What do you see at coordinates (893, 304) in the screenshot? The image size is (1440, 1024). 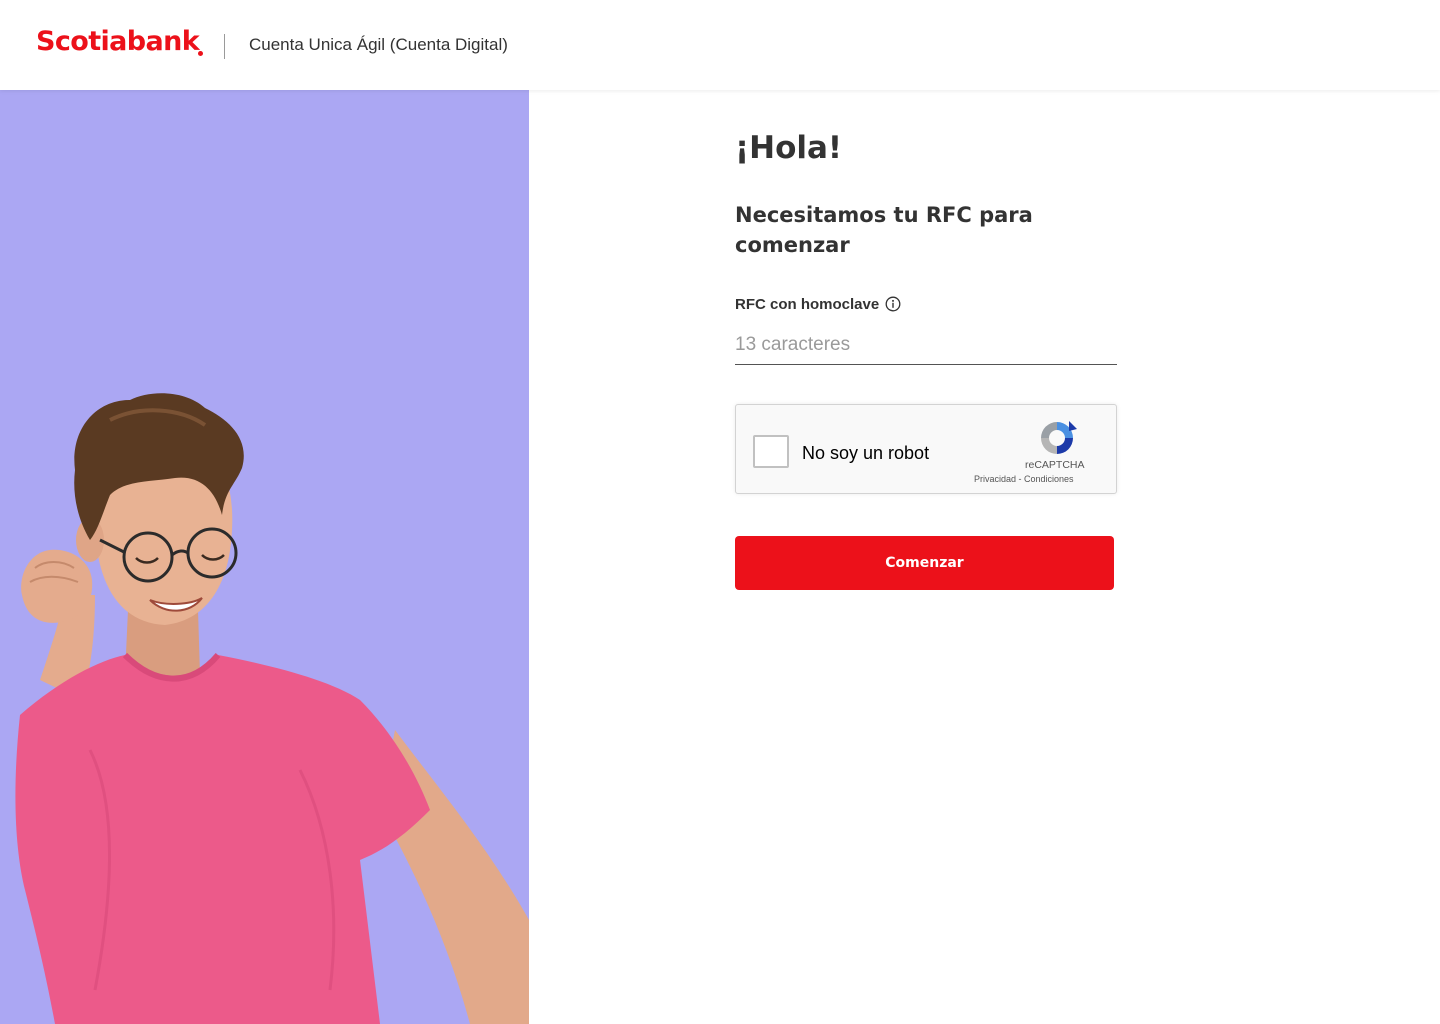 I see `info-icon` at bounding box center [893, 304].